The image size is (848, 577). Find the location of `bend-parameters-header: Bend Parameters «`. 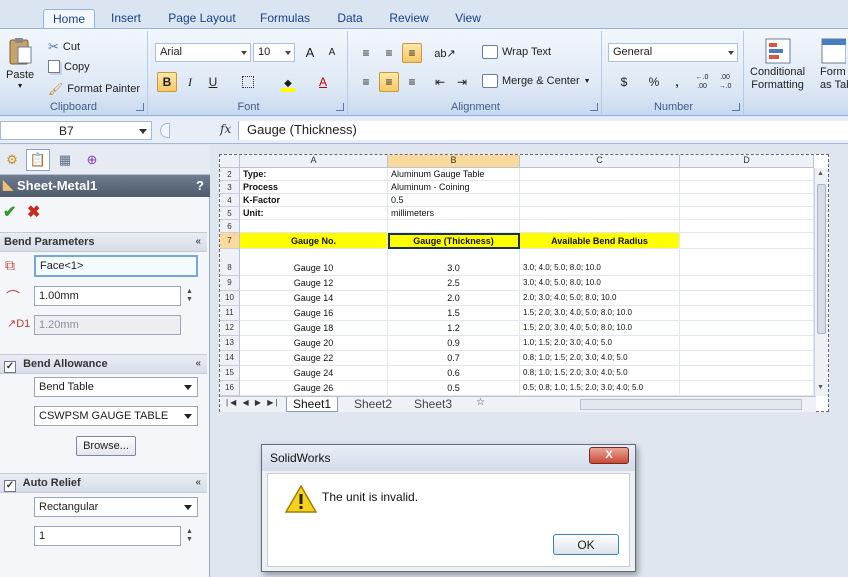

bend-parameters-header: Bend Parameters « is located at coordinates (103, 242).